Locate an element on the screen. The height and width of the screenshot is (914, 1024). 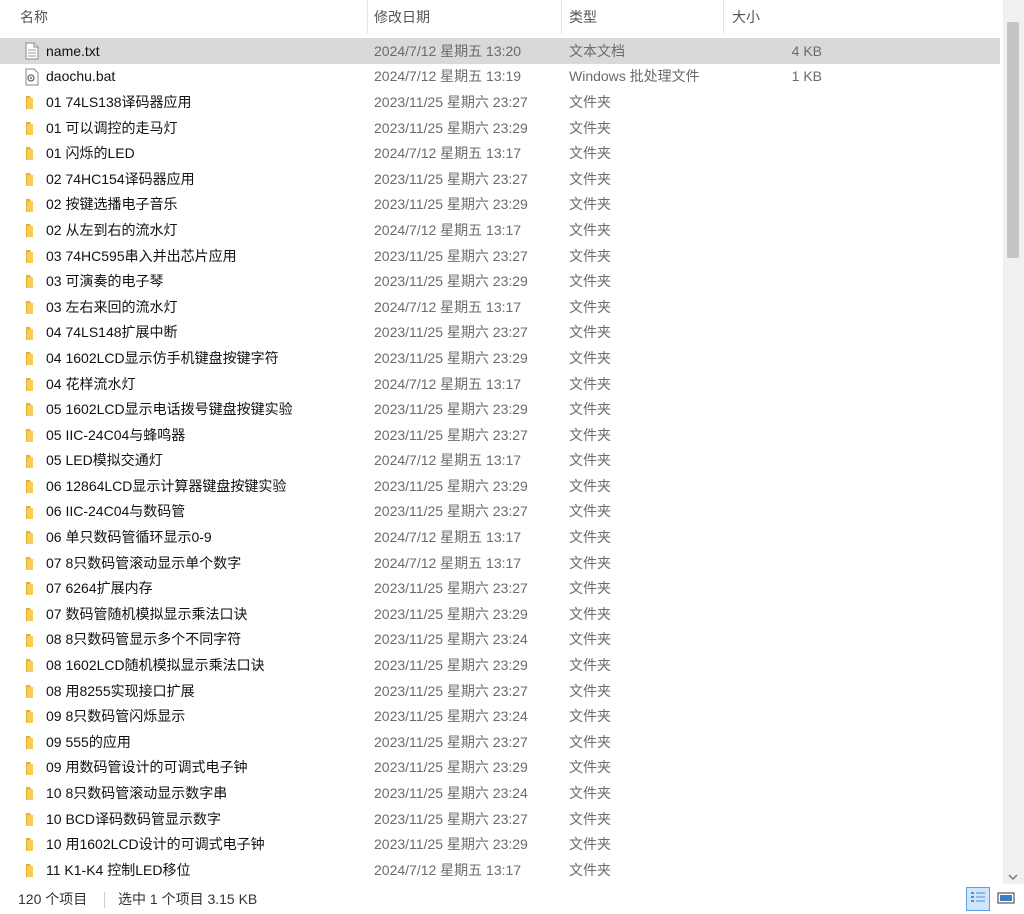
file-row: 03 左右来回的流水灯 2024/7/12 星期五 13:17 文件夹 is located at coordinates (500, 307).